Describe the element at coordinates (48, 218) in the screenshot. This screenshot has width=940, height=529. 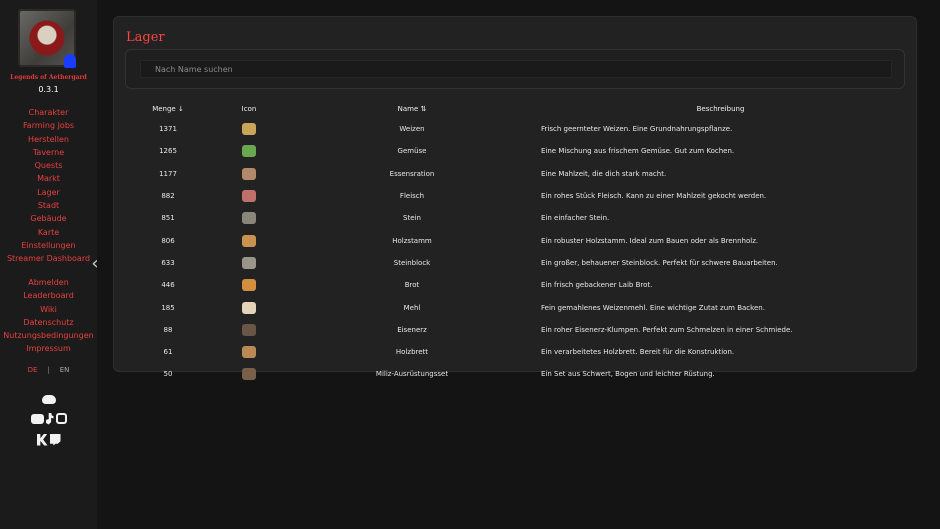
I see `nav-gebaeude: Gebäude` at that location.